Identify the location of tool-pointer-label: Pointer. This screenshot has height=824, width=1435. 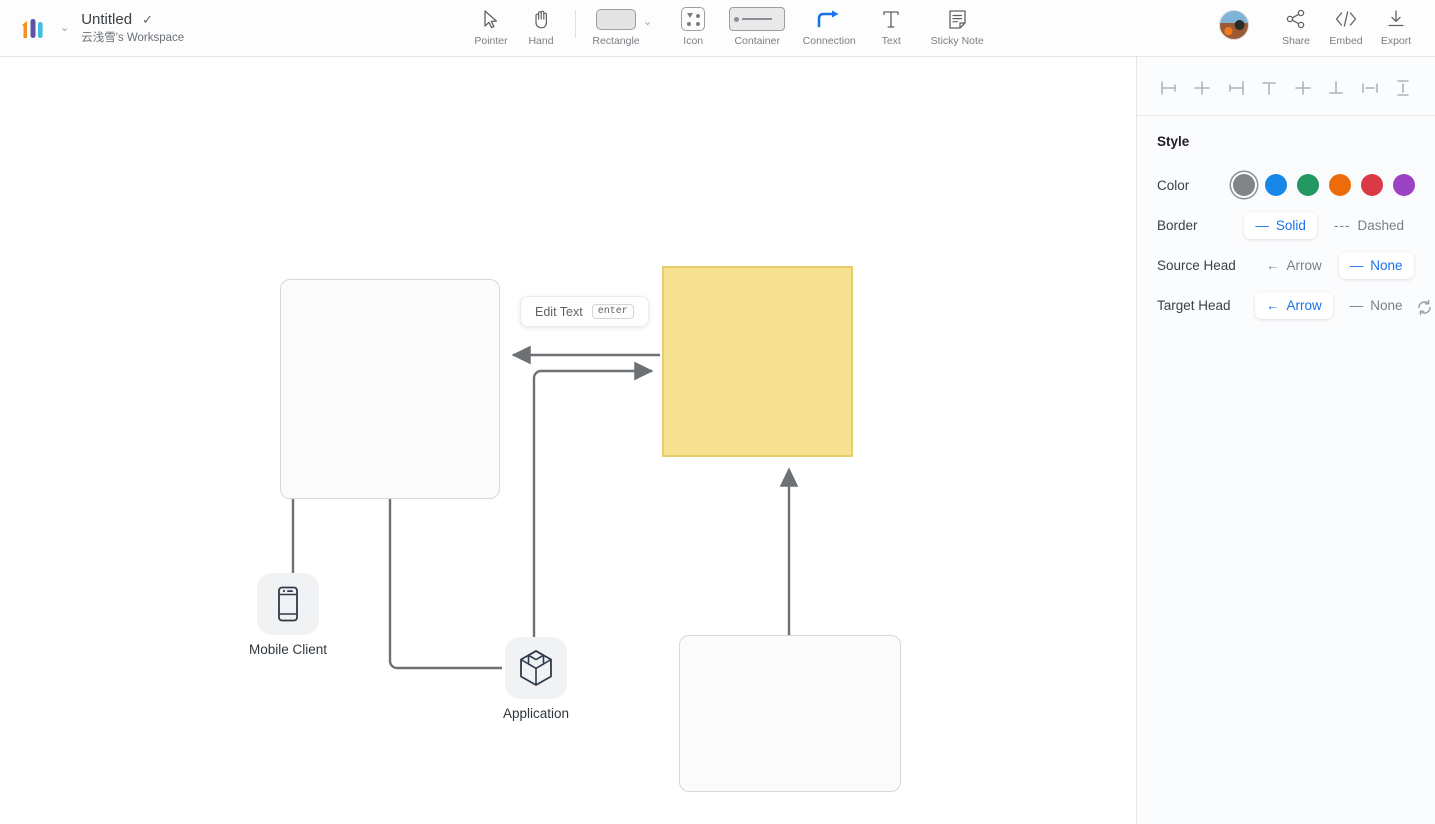
(491, 41).